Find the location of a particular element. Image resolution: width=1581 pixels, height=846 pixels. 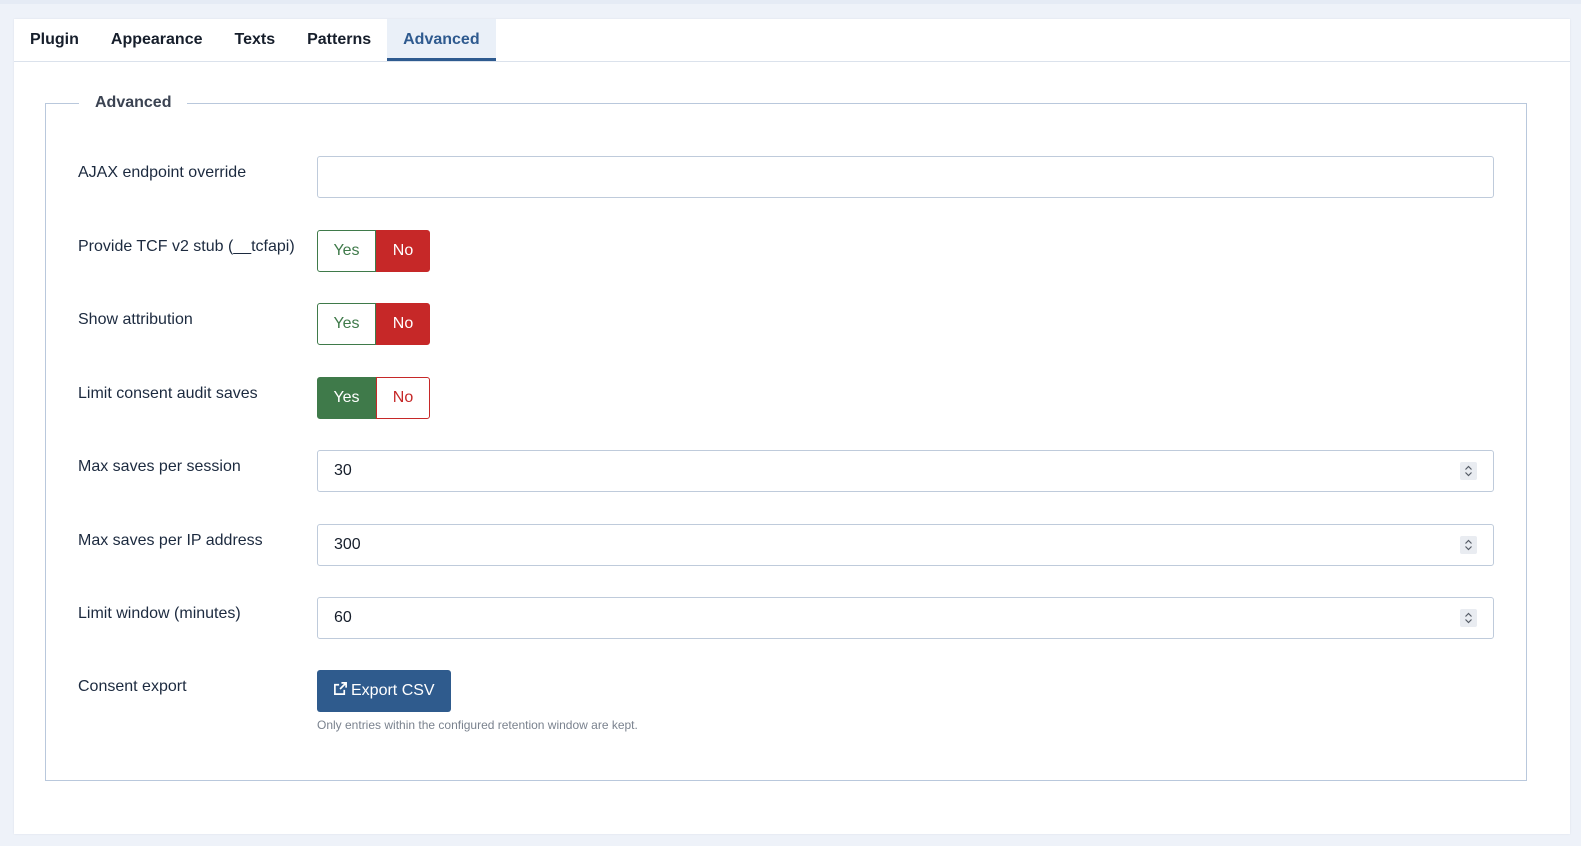

export-csv-label: Export CSV is located at coordinates (393, 690).